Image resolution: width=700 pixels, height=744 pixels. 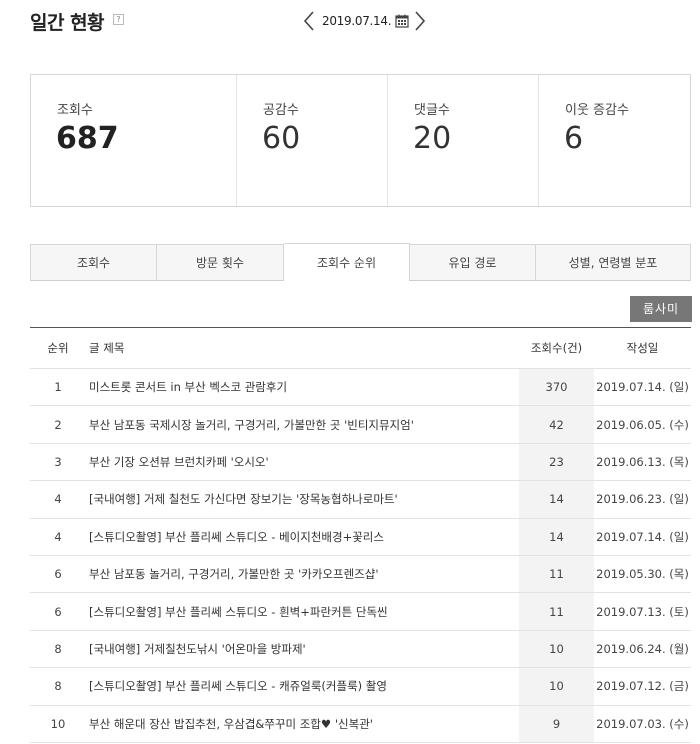 I want to click on current-date: 2019.07.14., so click(x=357, y=21).